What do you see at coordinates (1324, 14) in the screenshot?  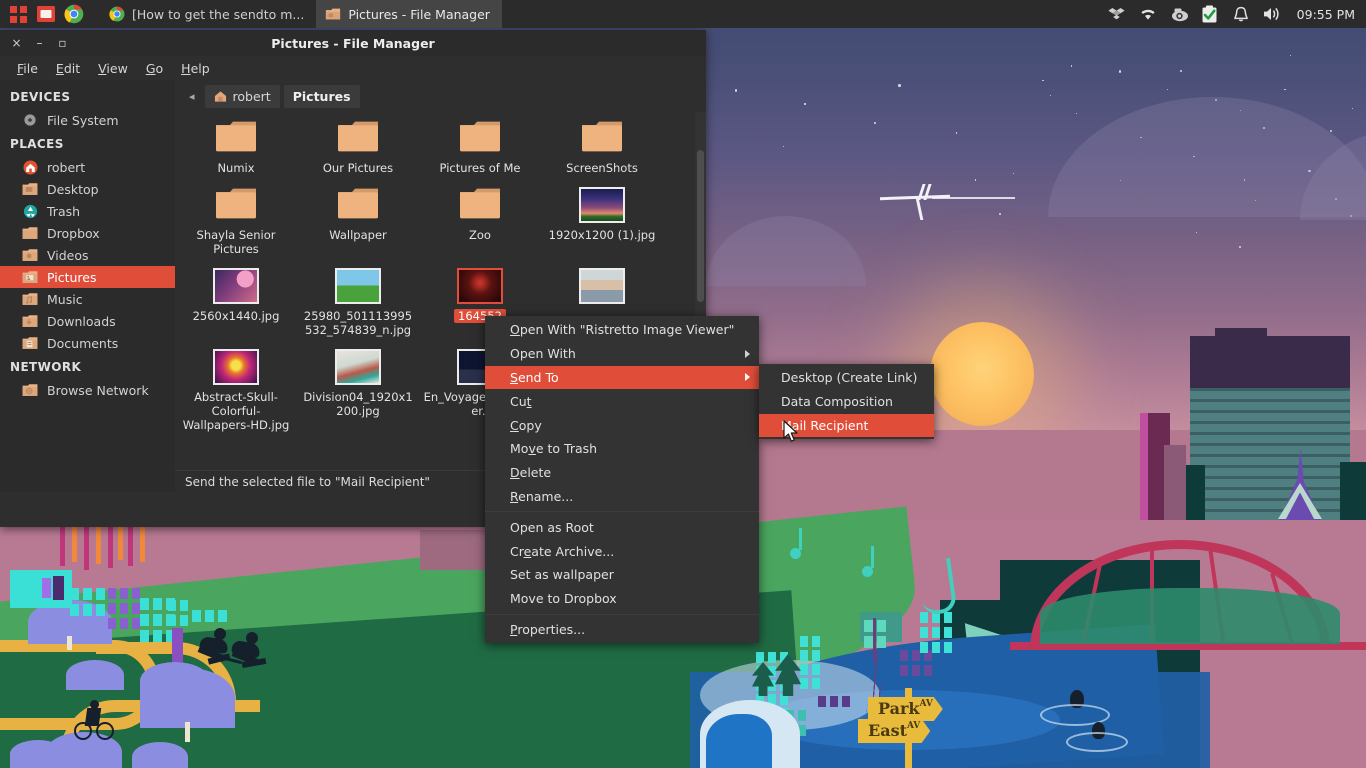 I see `taskbar-clock: 09:55 PM` at bounding box center [1324, 14].